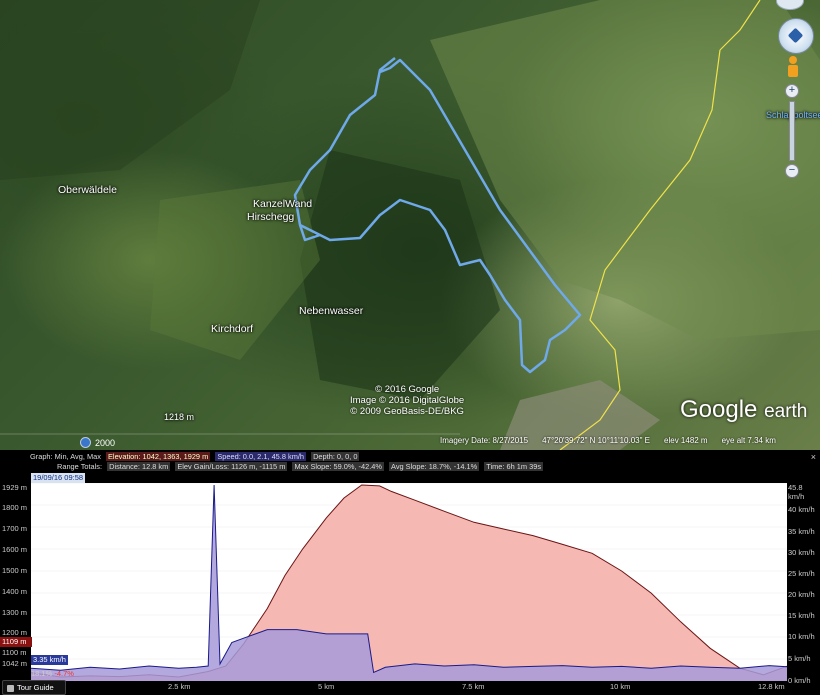 Image resolution: width=820 pixels, height=695 pixels. Describe the element at coordinates (799, 658) in the screenshot. I see `y2-tick-label: 5 km/h` at that location.